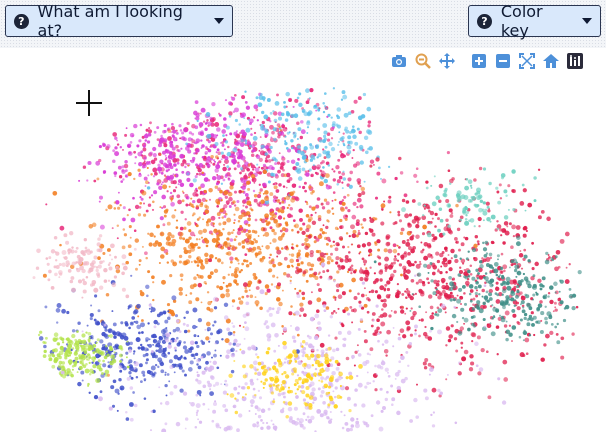  Describe the element at coordinates (534, 21) in the screenshot. I see `color-key-dropdown: ? Color key` at that location.